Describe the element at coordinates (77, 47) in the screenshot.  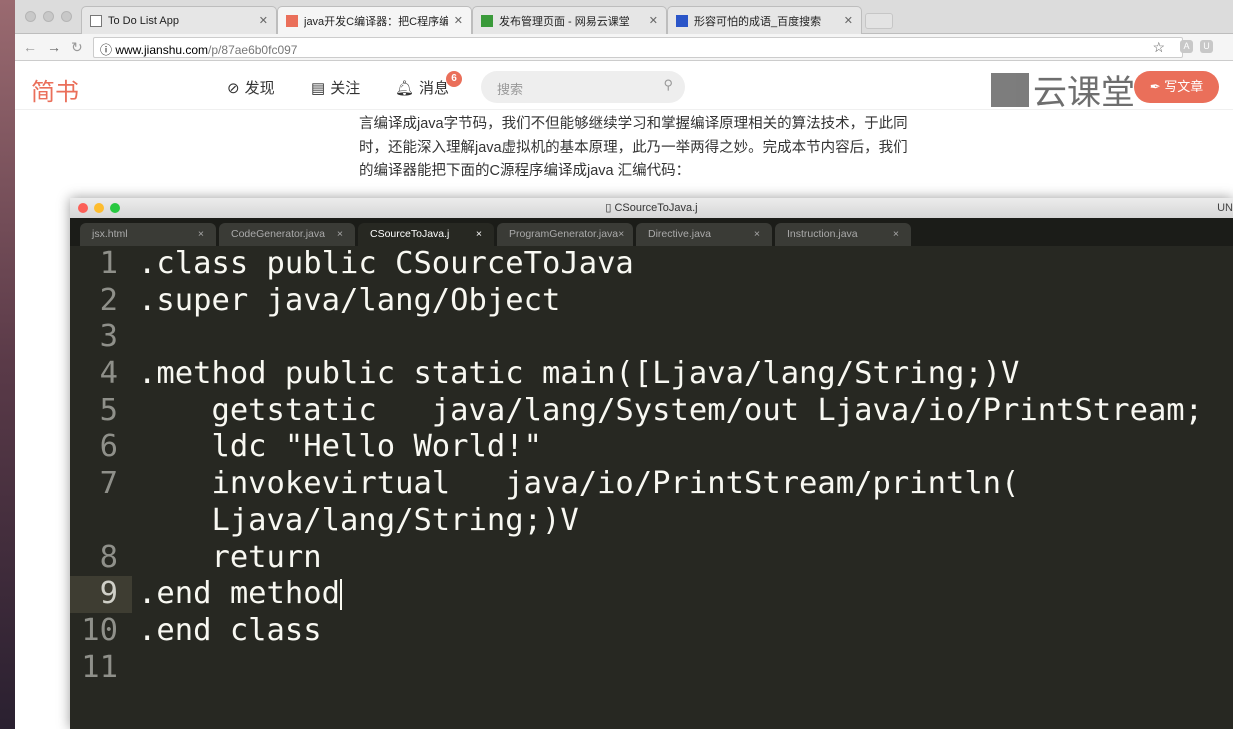
I see `reload-icon: ↻` at that location.